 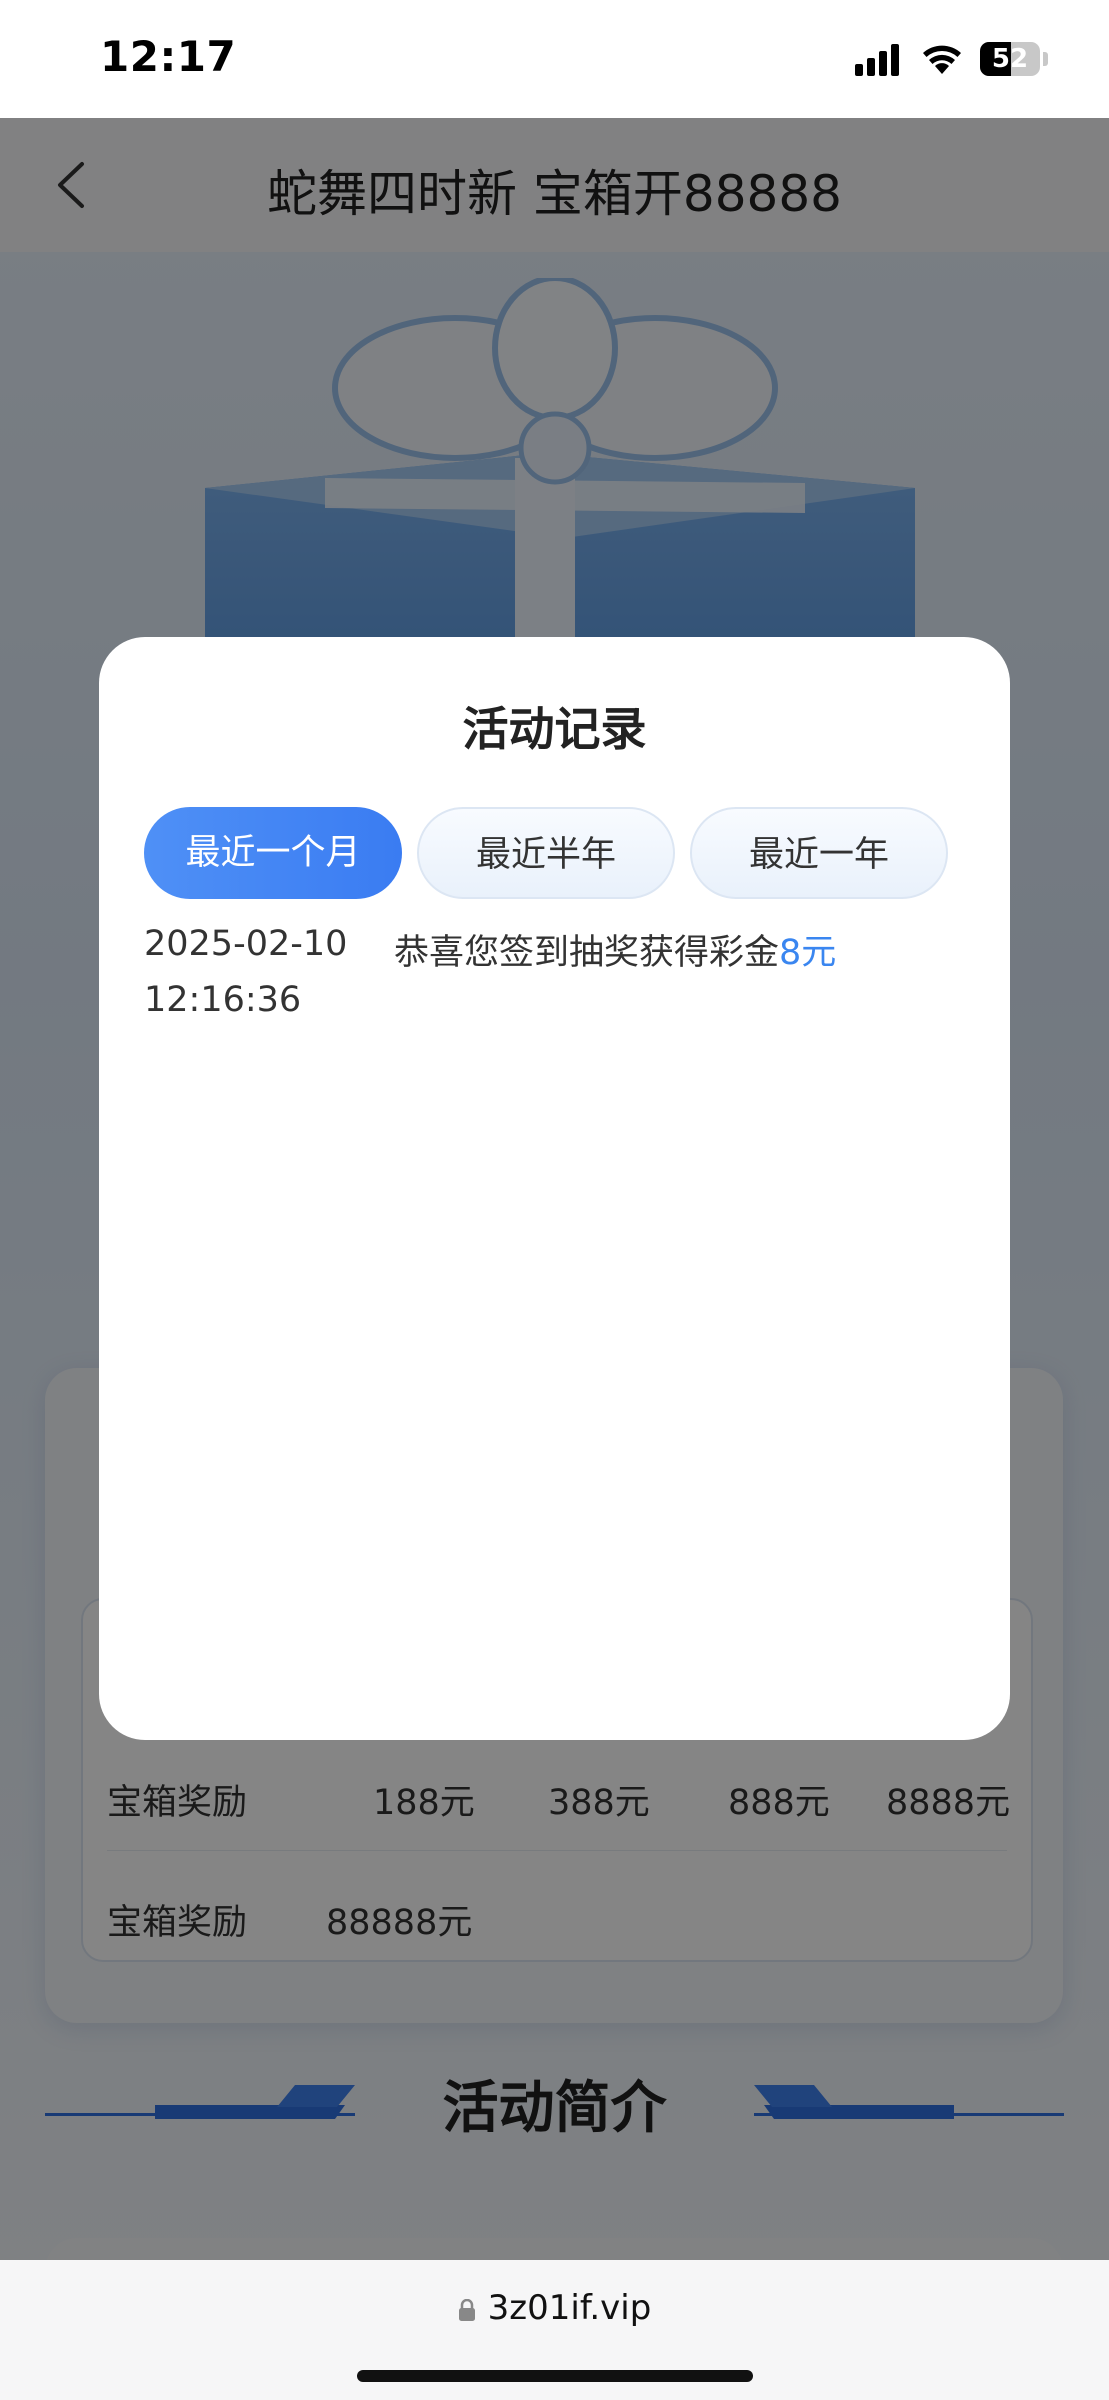 I want to click on url-text: 3z01if.vip, so click(x=569, y=2308).